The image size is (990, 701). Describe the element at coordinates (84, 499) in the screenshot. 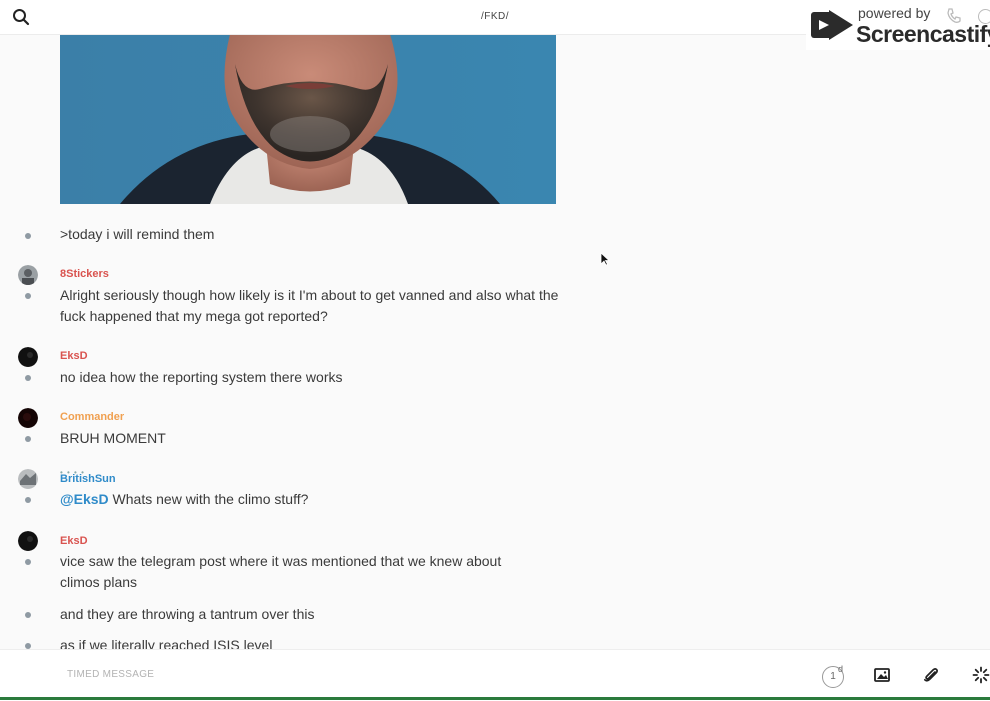

I see `user-mention: @EksD` at that location.